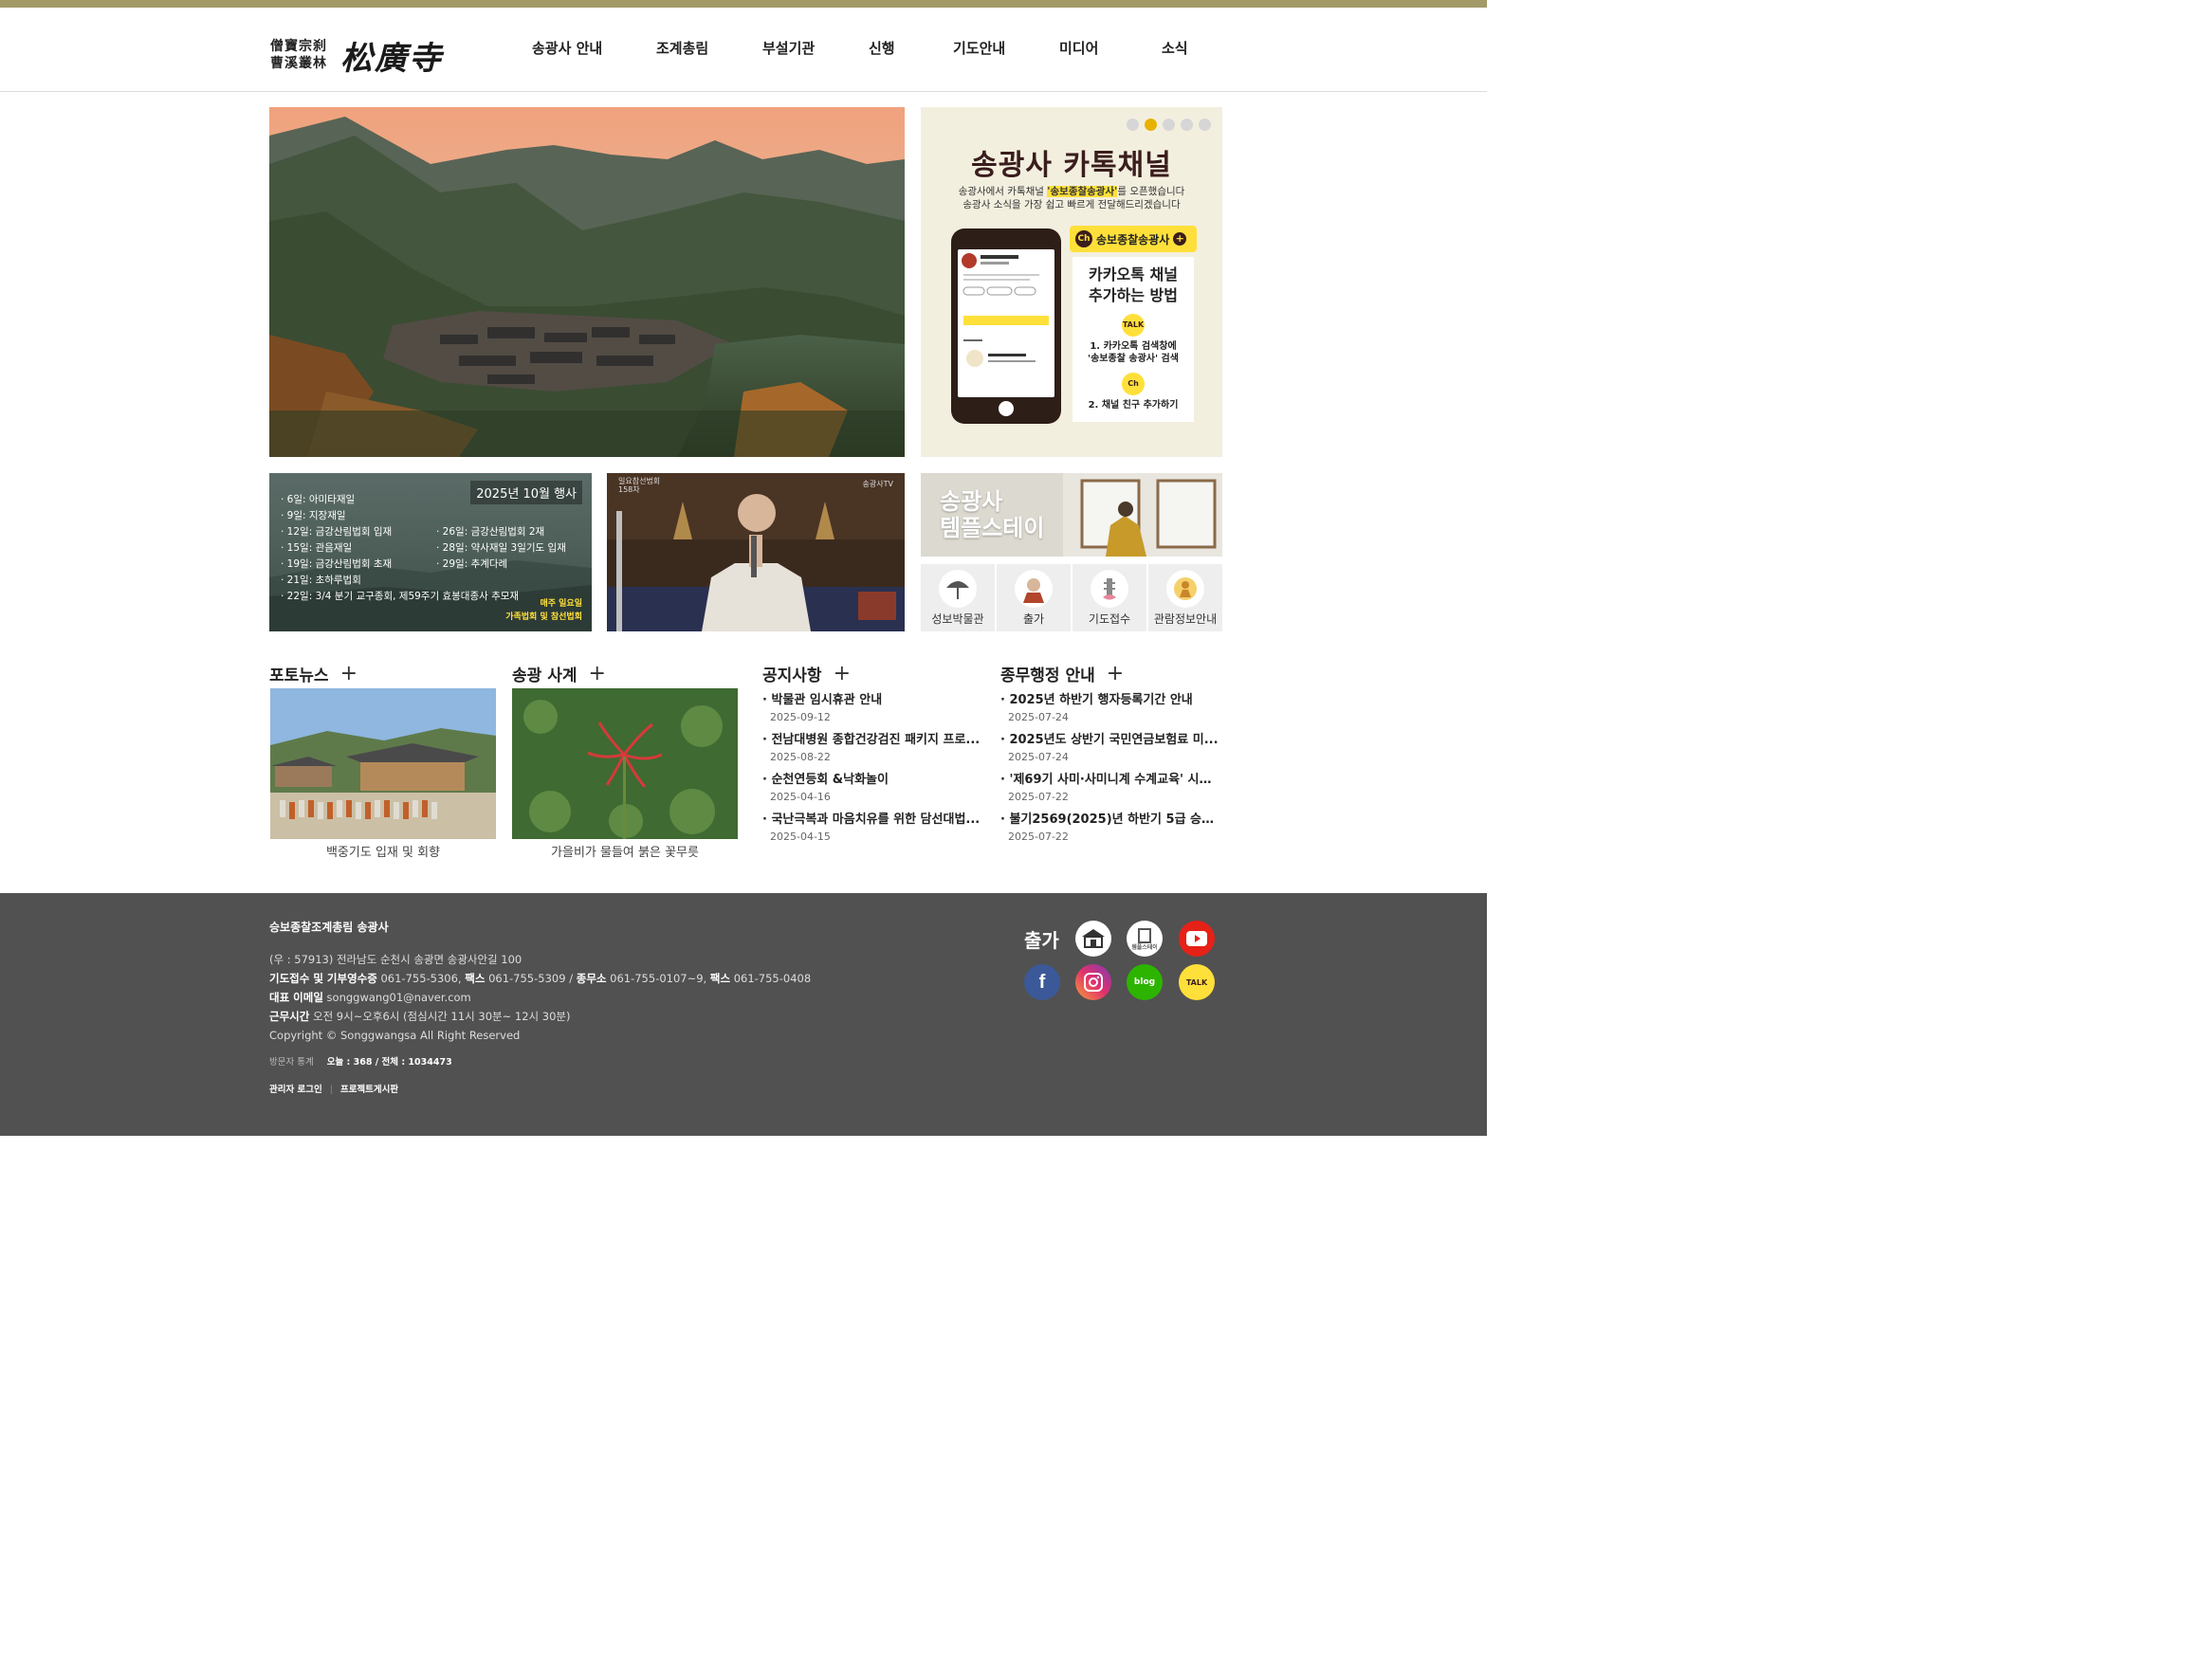 Image resolution: width=2200 pixels, height=1680 pixels. I want to click on facebook-icon: f, so click(1042, 982).